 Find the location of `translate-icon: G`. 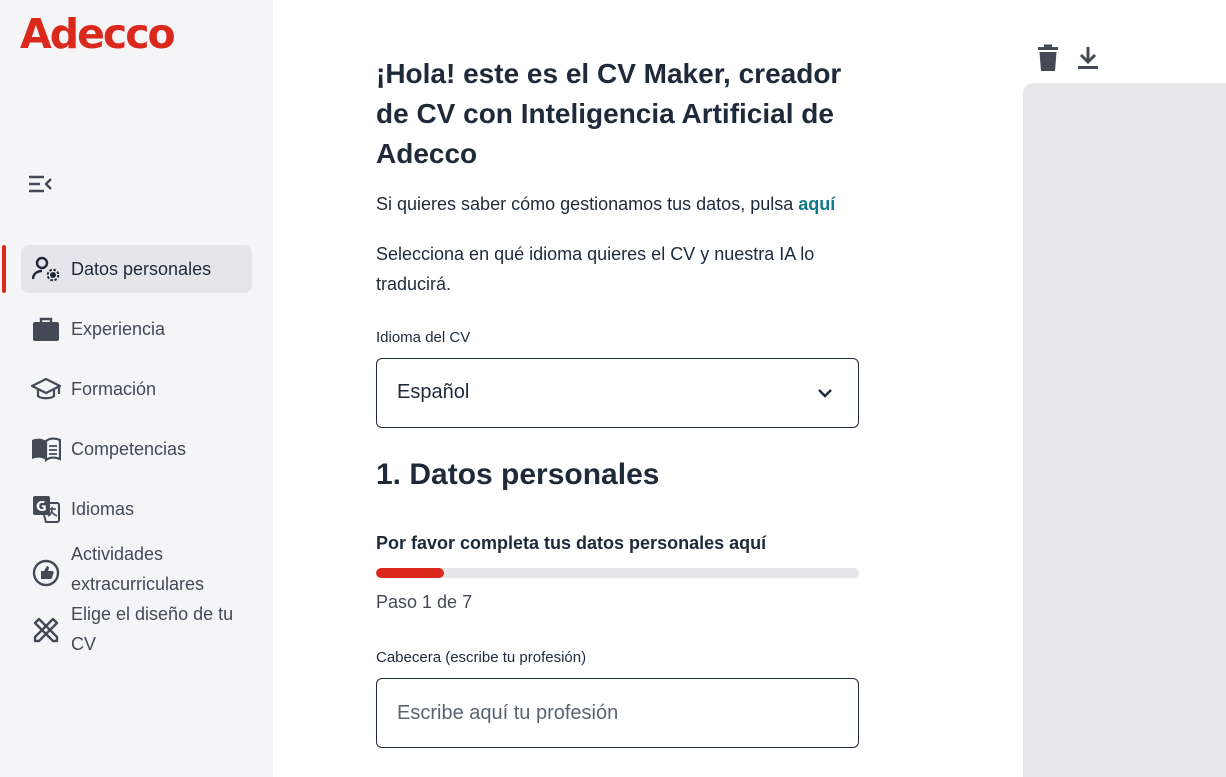

translate-icon: G is located at coordinates (46, 509).